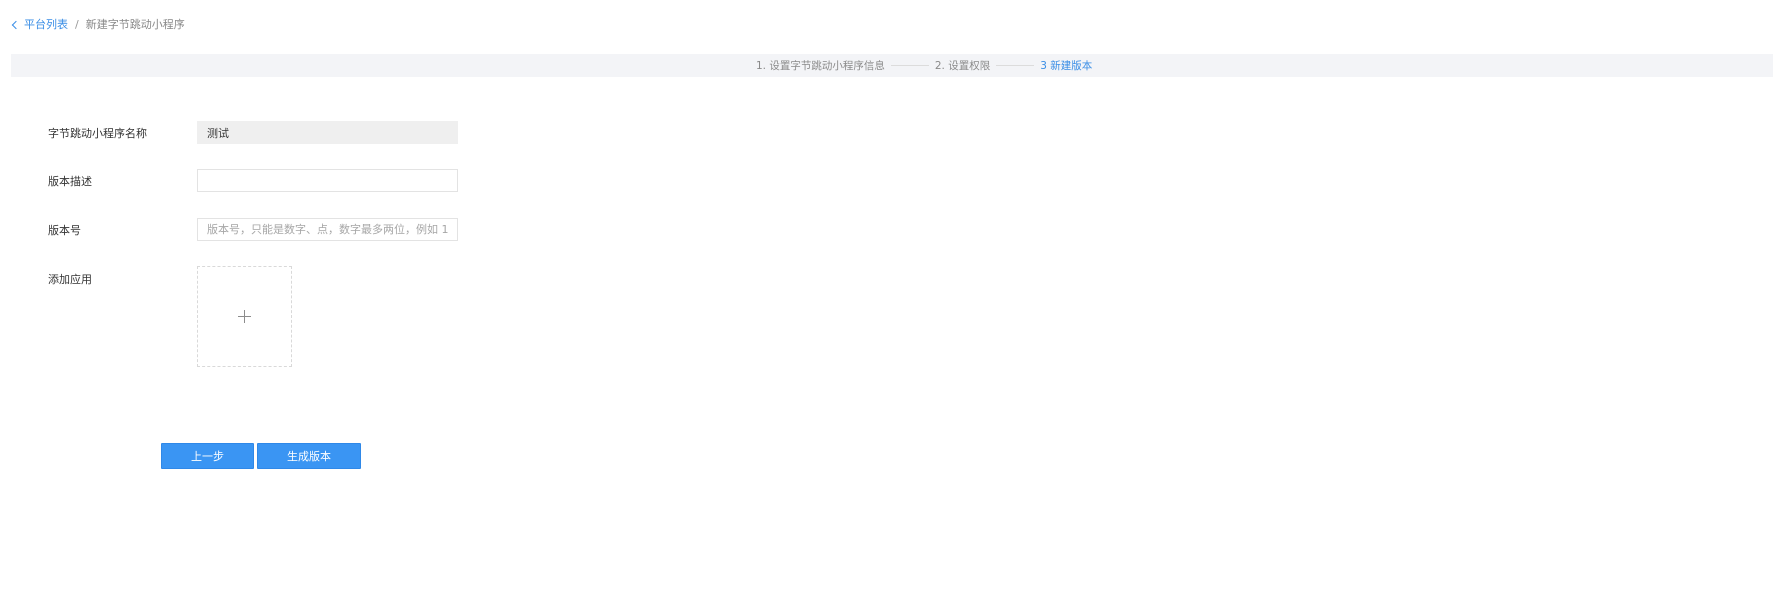 The image size is (1773, 604). Describe the element at coordinates (1066, 66) in the screenshot. I see `step-3: 3 新建版本` at that location.